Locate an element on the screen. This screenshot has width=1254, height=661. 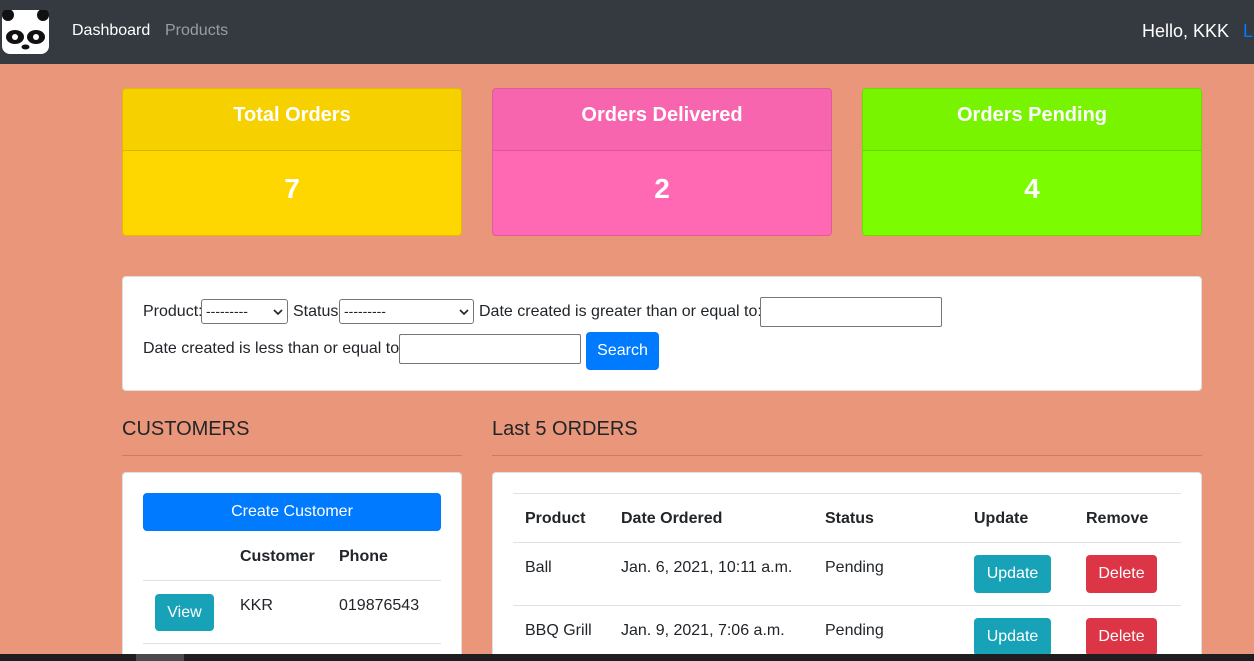
stat-value: 7 is located at coordinates (292, 188).